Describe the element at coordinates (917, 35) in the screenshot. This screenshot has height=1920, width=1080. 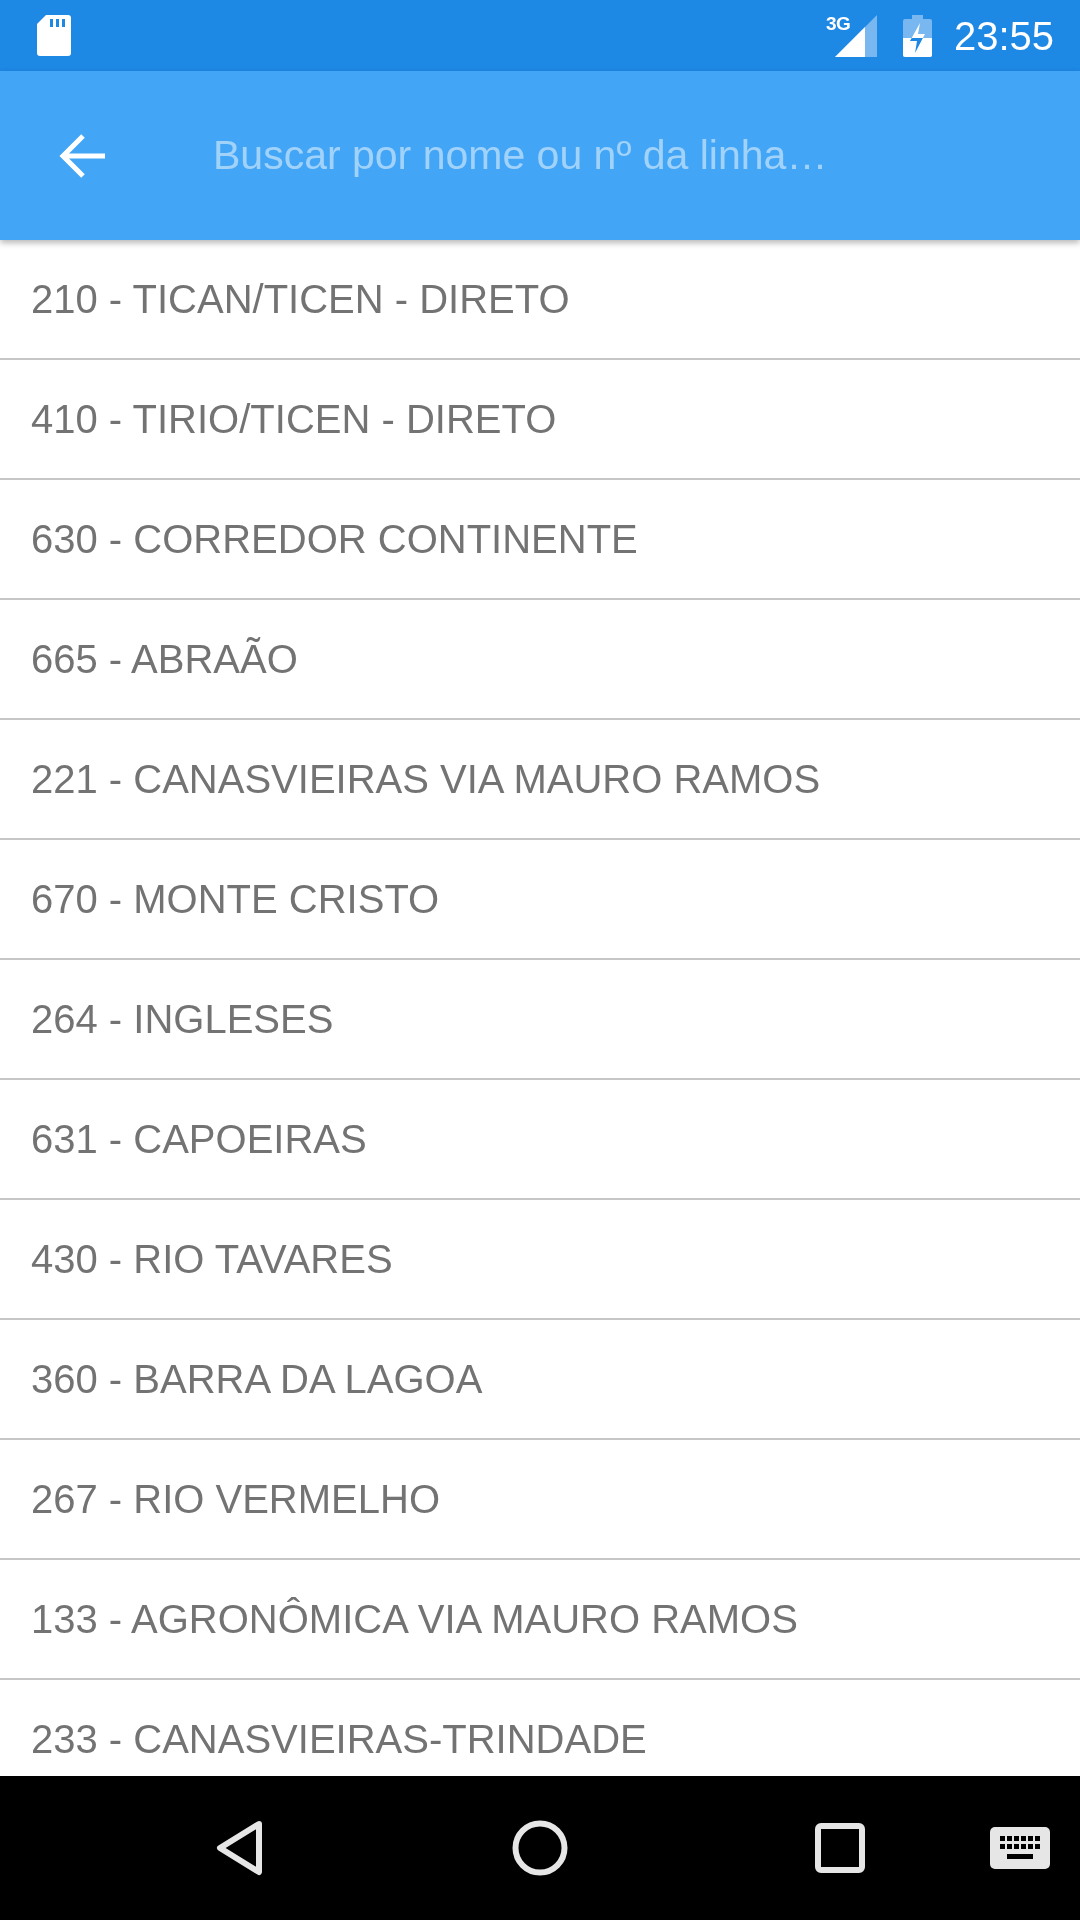
I see `battery-charging-icon` at that location.